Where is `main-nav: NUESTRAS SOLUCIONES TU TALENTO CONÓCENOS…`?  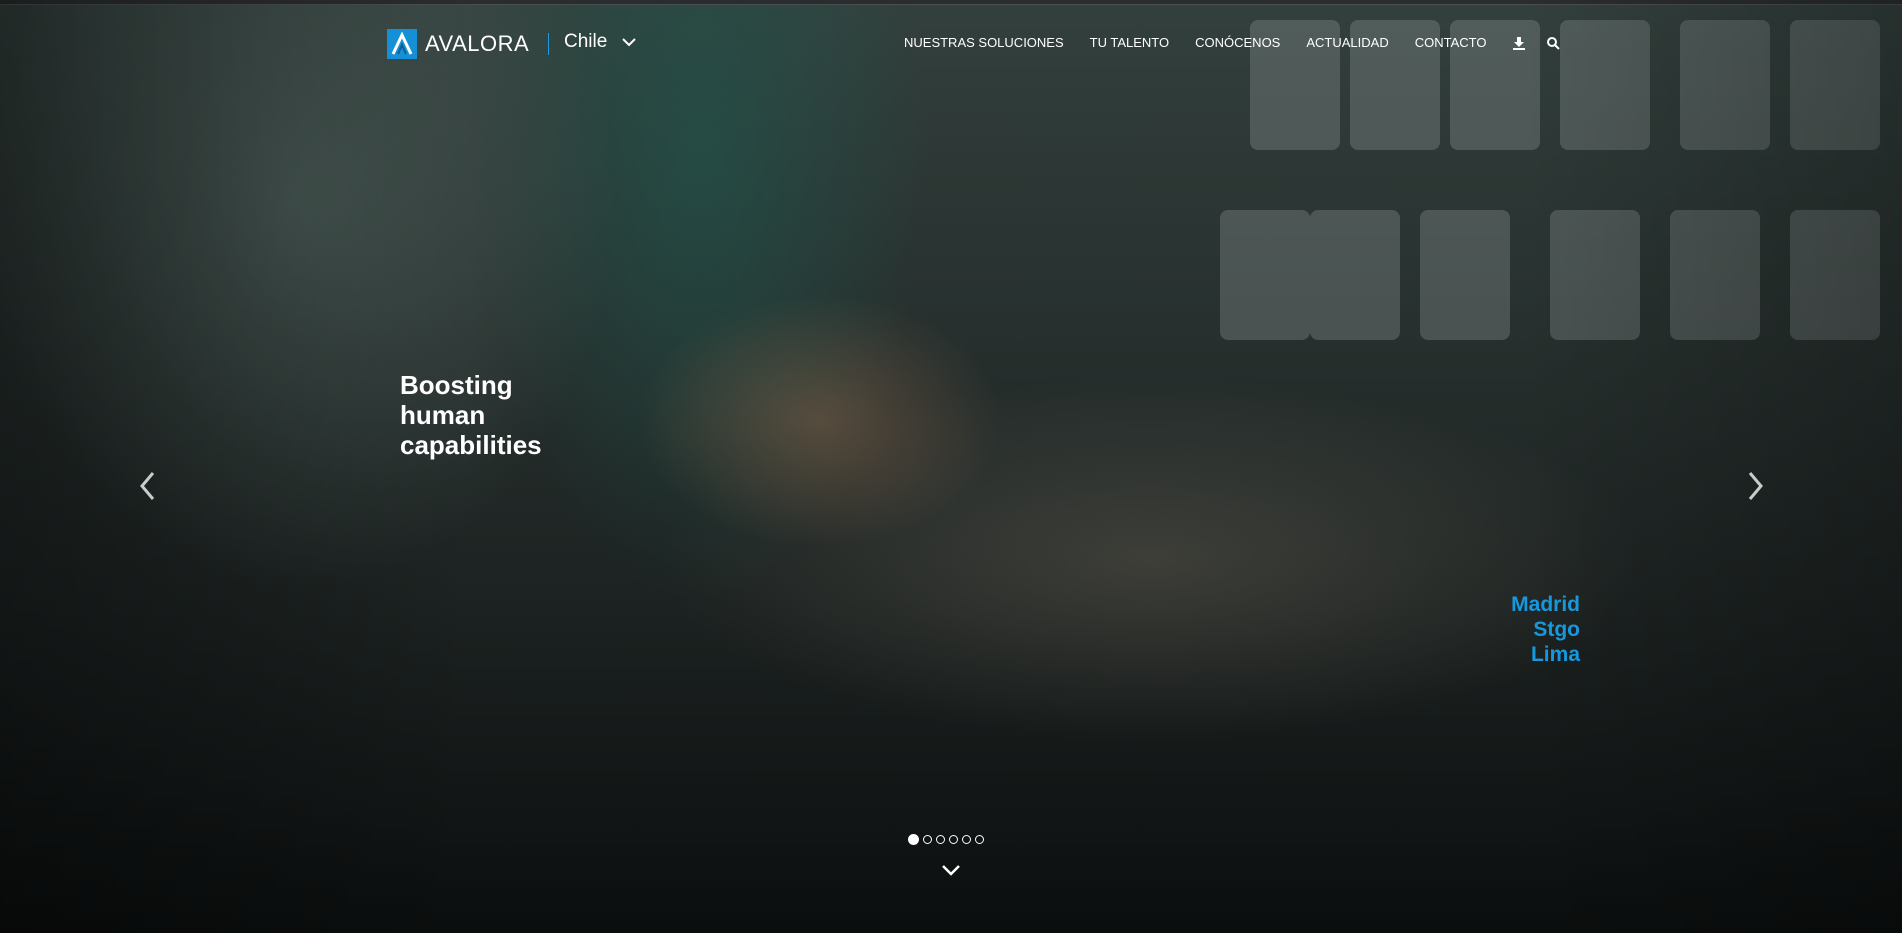
main-nav: NUESTRAS SOLUCIONES TU TALENTO CONÓCENOS… is located at coordinates (1242, 42).